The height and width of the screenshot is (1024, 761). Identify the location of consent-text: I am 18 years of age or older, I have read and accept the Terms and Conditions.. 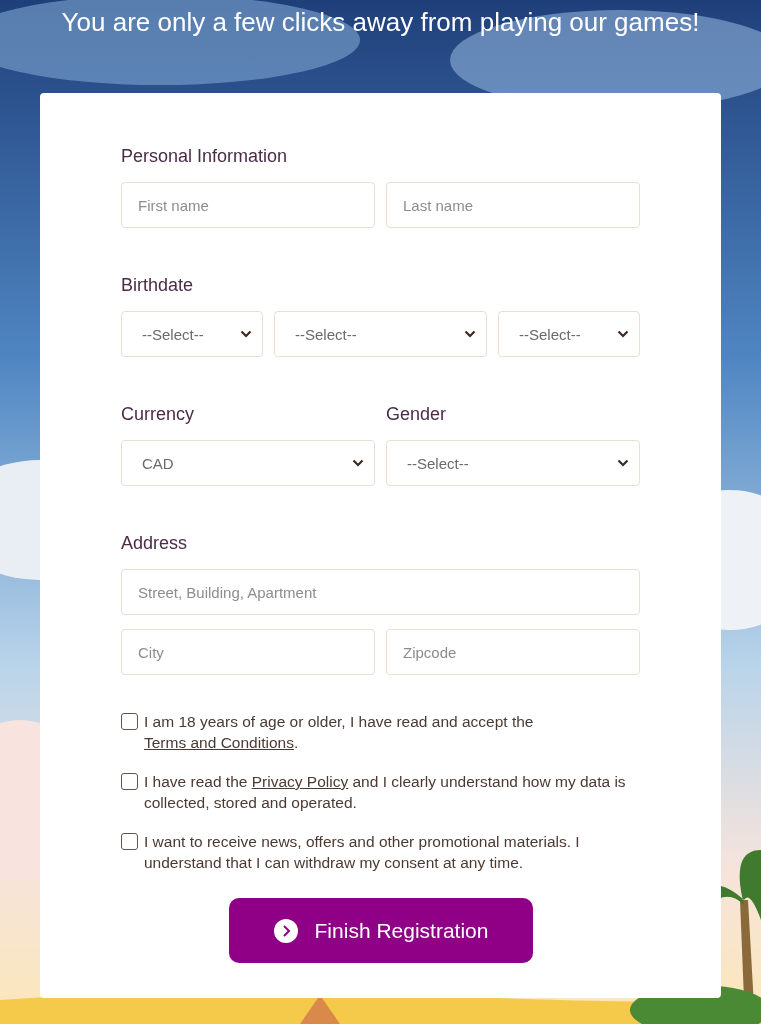
(339, 732).